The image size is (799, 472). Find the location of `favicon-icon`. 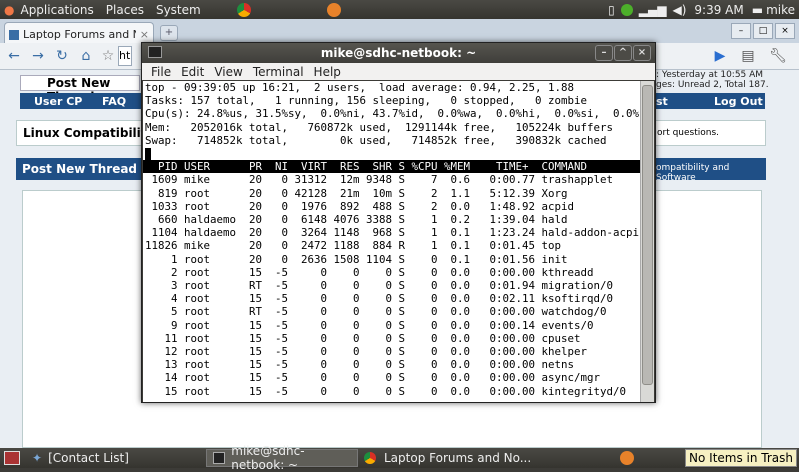

favicon-icon is located at coordinates (14, 34).